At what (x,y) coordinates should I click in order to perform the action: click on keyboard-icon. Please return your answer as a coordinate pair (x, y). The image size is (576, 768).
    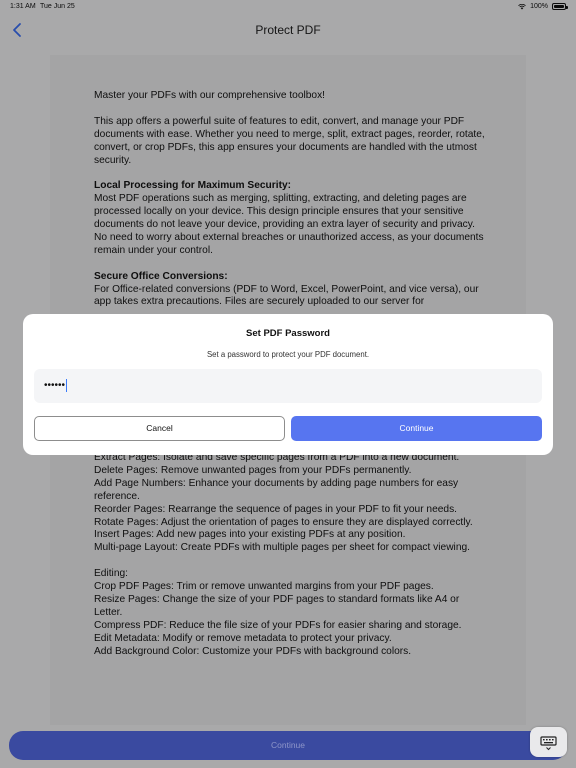
    Looking at the image, I should click on (548, 743).